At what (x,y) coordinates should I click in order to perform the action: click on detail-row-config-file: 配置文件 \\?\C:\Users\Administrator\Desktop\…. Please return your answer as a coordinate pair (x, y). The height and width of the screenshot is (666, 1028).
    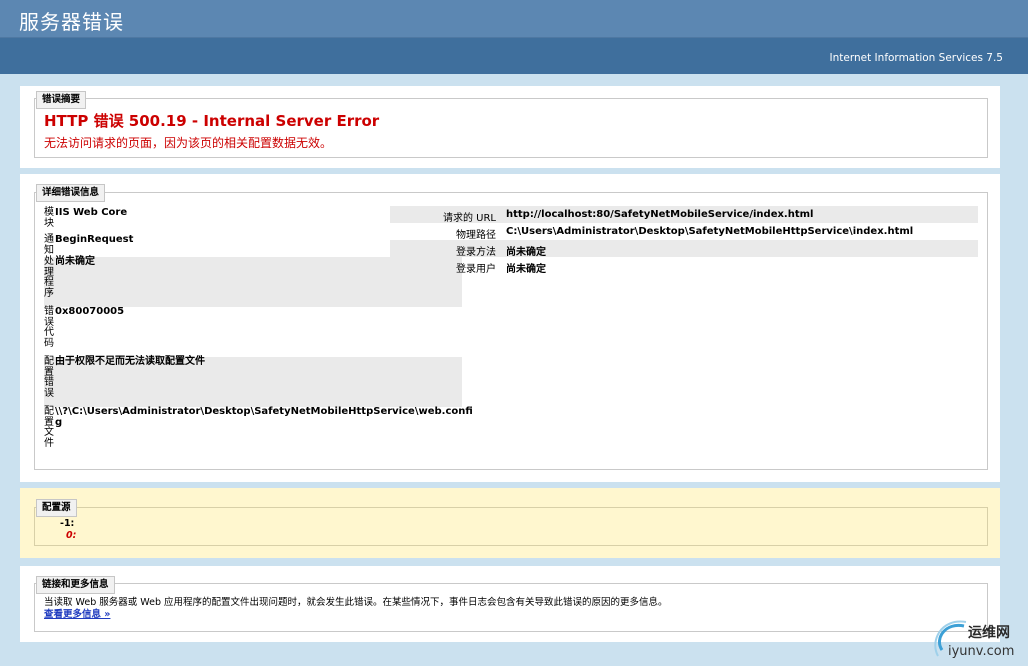
    Looking at the image, I should click on (258, 431).